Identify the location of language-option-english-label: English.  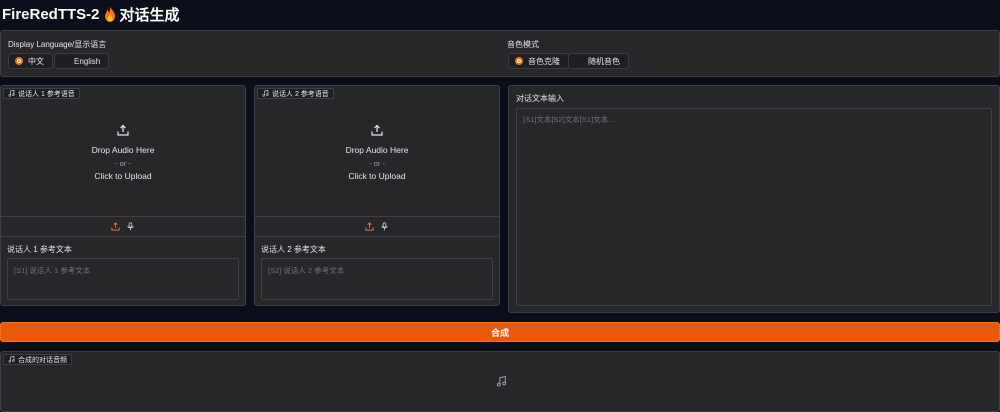
(87, 61).